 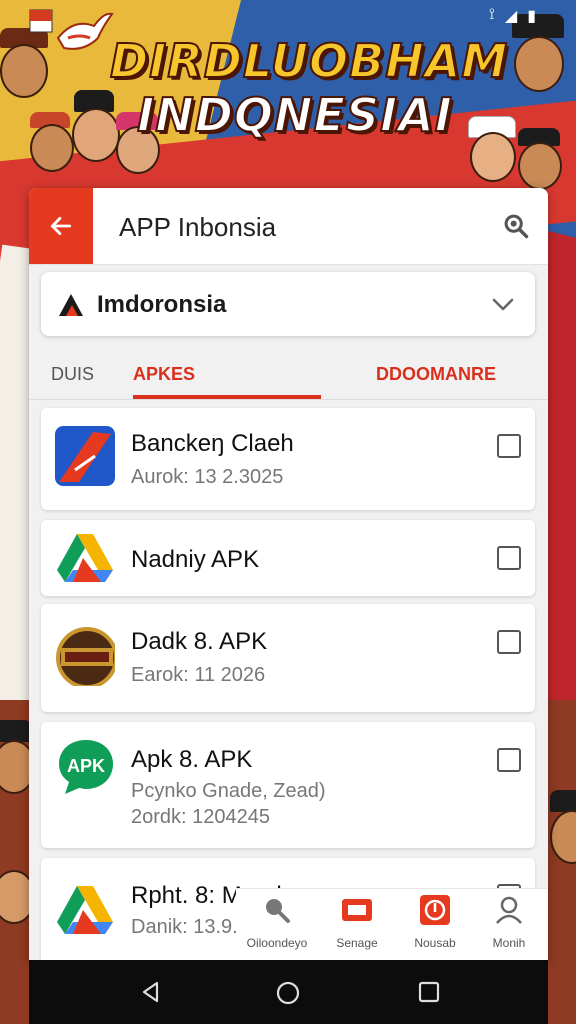 I want to click on app-title: APP Inbonsia, so click(x=198, y=227).